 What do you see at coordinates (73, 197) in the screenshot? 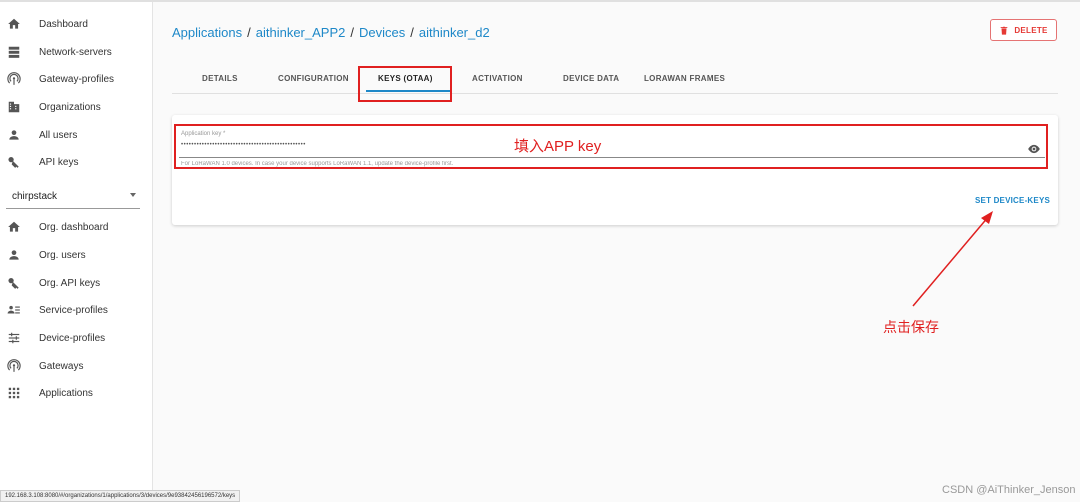
I see `organization-select: chirpstack` at bounding box center [73, 197].